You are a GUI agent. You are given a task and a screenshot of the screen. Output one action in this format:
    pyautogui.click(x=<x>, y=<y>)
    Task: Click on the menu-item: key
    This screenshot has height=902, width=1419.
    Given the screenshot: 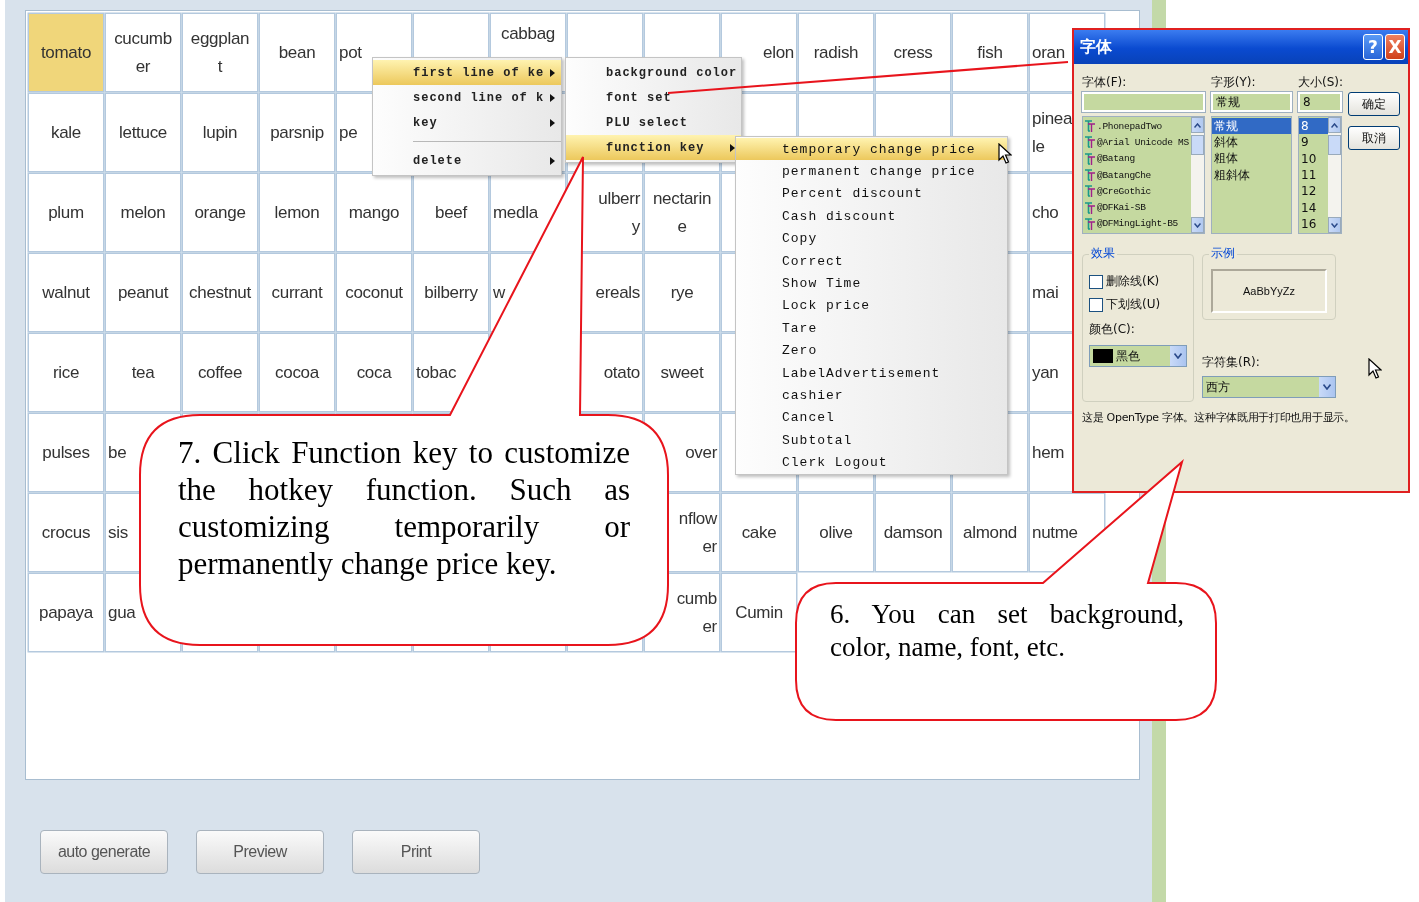 What is the action you would take?
    pyautogui.click(x=467, y=122)
    